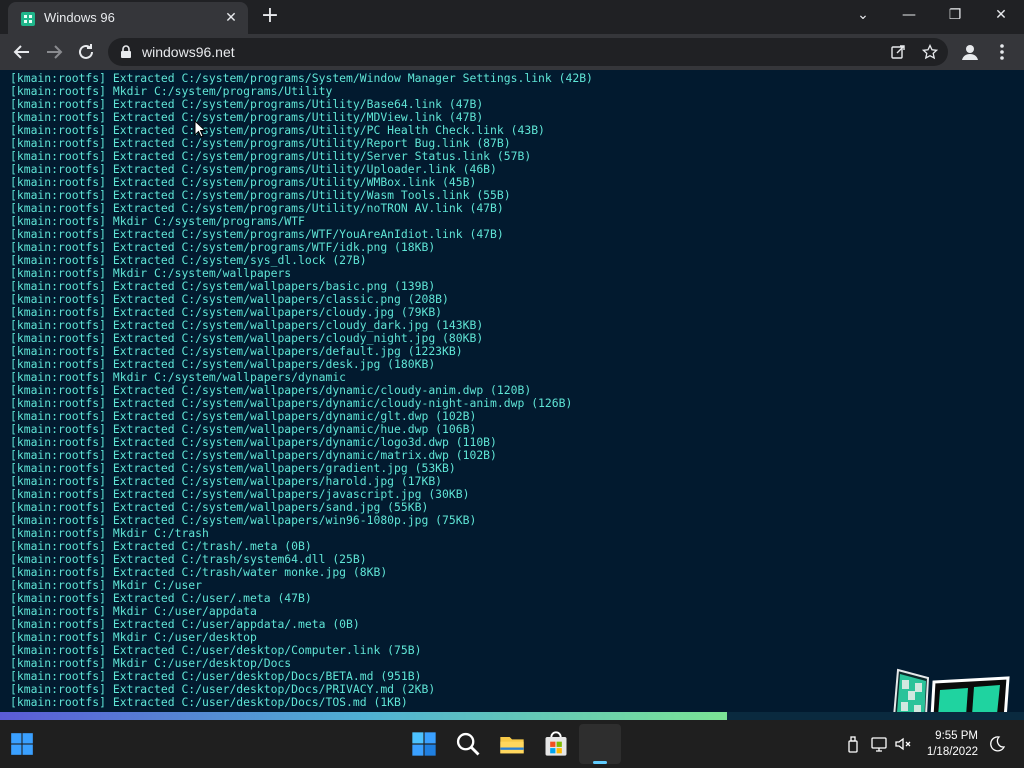 The width and height of the screenshot is (1024, 768). I want to click on taskbar: 9:55 PM 1/18/2022, so click(512, 744).